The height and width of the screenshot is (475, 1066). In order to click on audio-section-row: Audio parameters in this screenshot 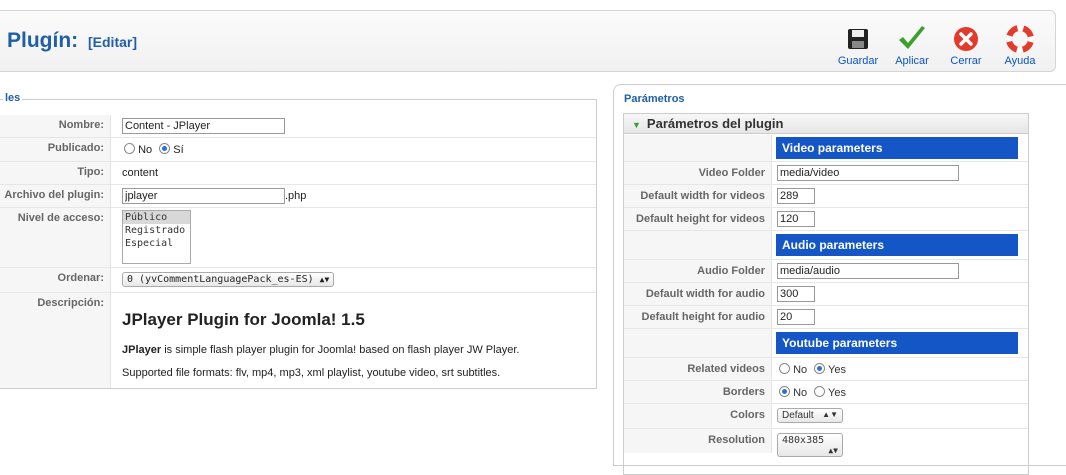, I will do `click(826, 245)`.